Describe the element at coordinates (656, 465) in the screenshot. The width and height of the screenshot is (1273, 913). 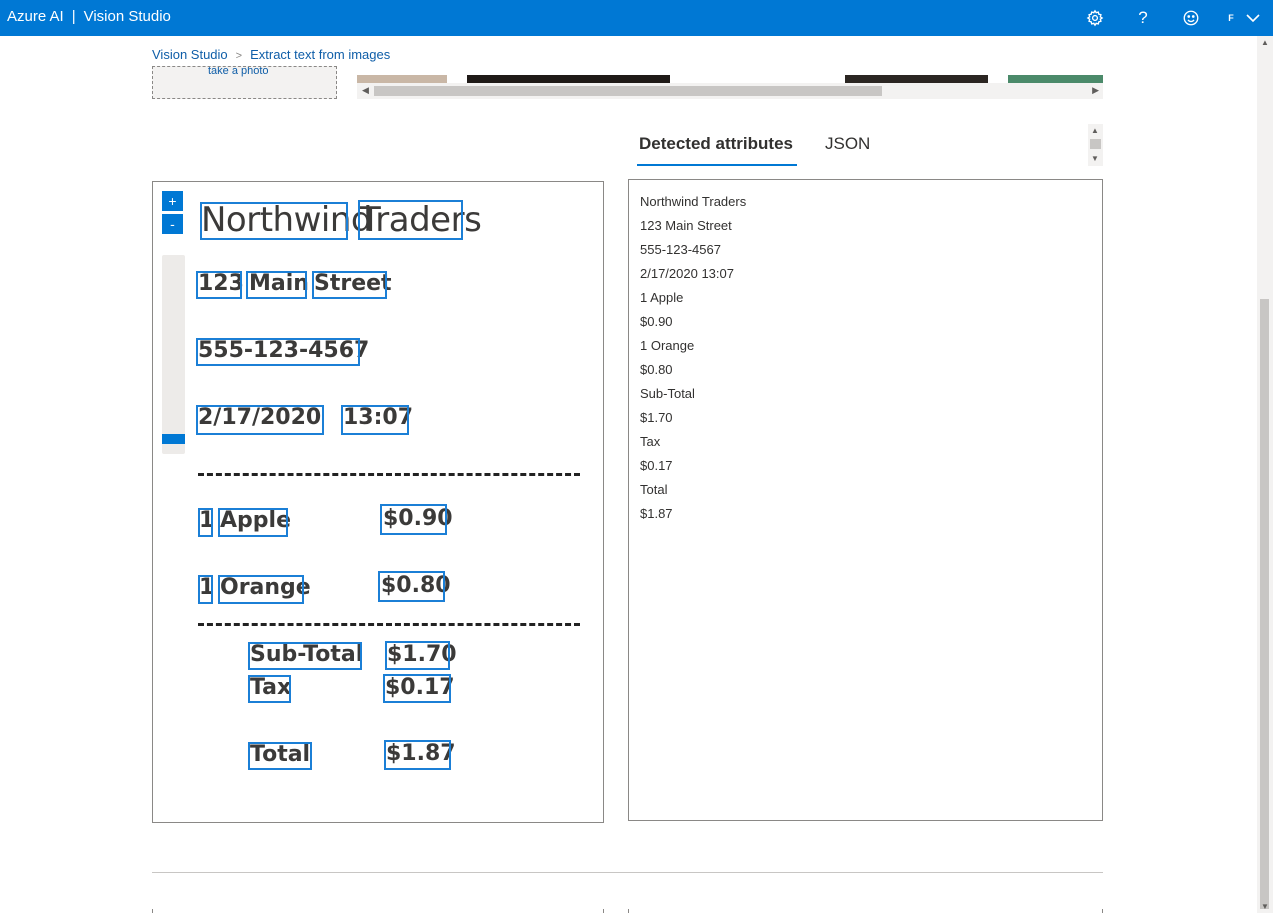
I see `detected-line: $0.17` at that location.